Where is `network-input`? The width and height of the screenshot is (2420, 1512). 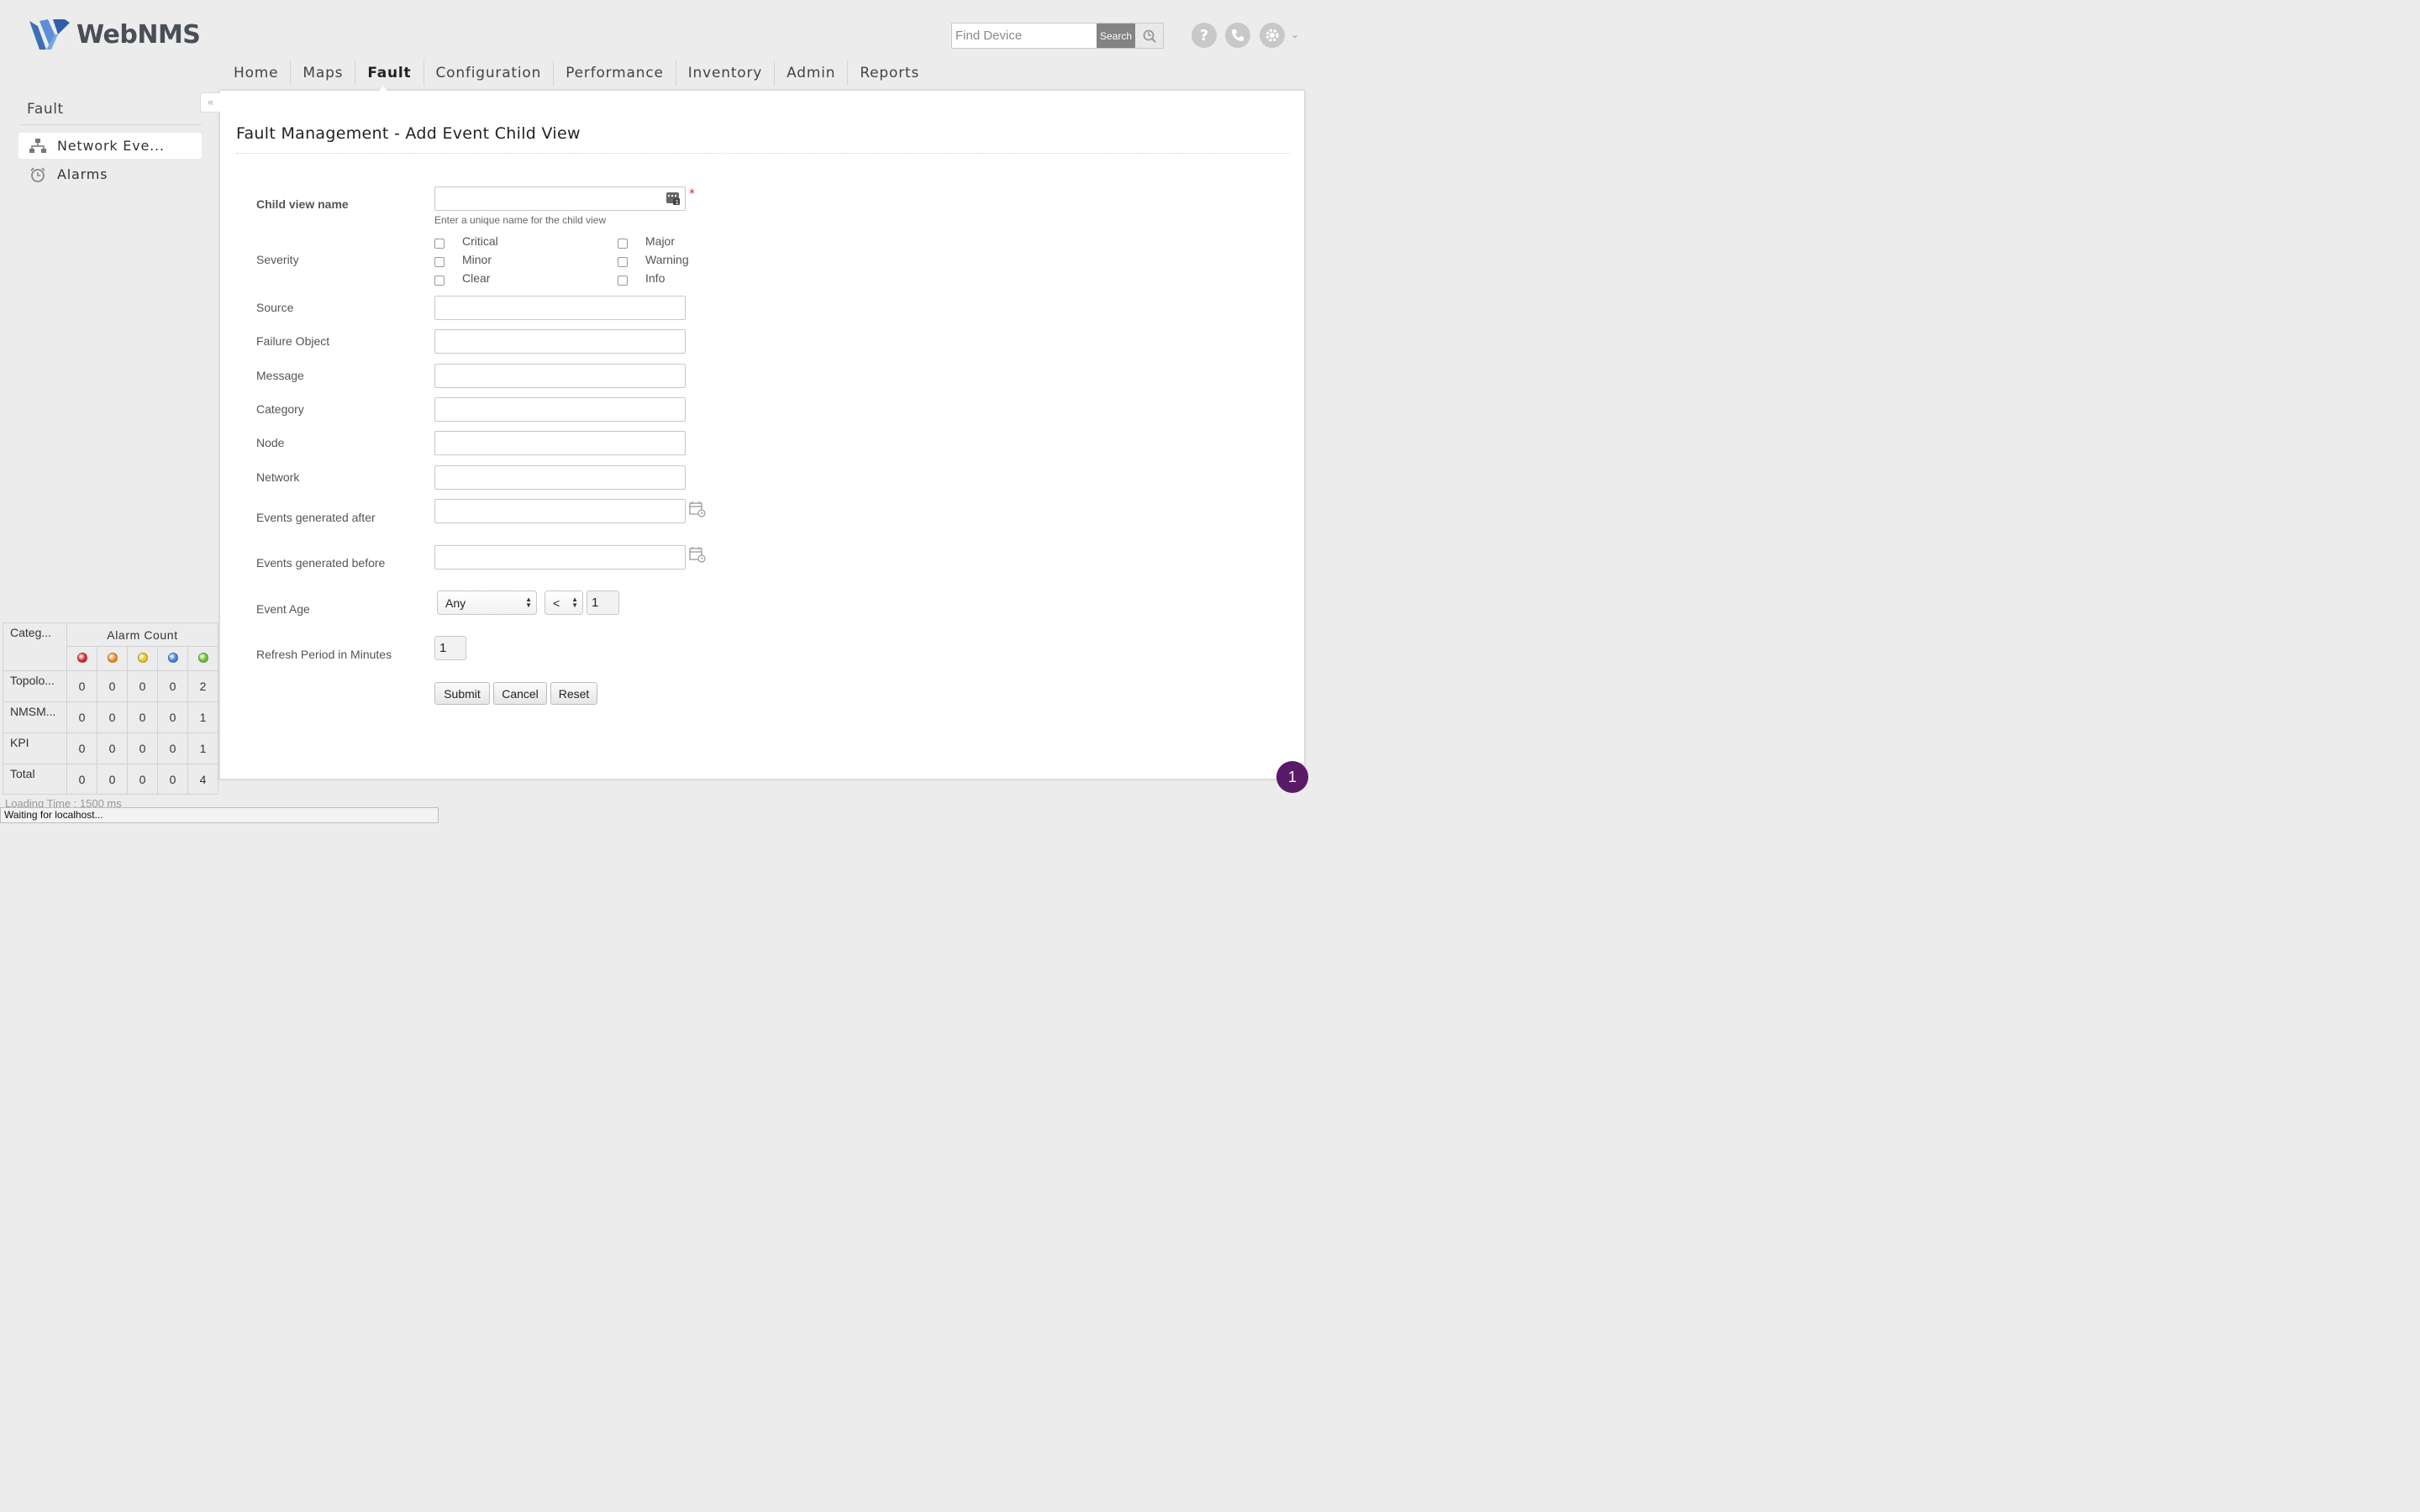 network-input is located at coordinates (560, 477).